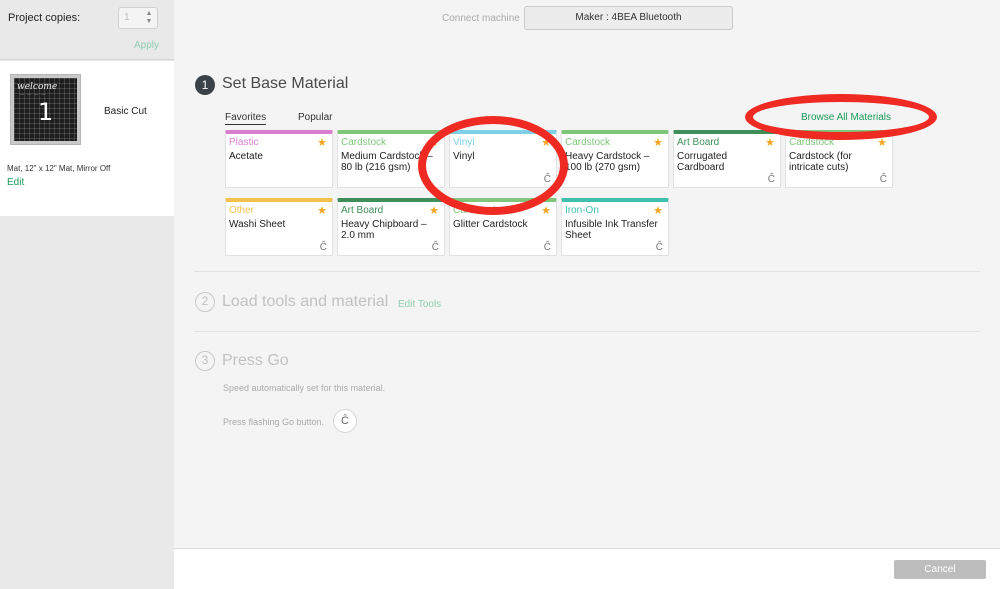 The image size is (1000, 589). What do you see at coordinates (205, 85) in the screenshot?
I see `step-1-badge: 1` at bounding box center [205, 85].